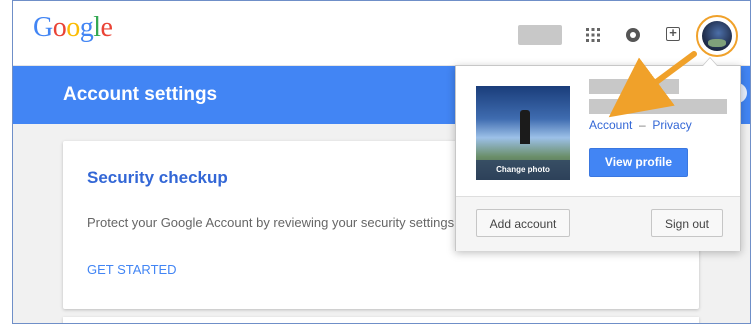  Describe the element at coordinates (687, 223) in the screenshot. I see `sign-out-button: Sign out` at that location.